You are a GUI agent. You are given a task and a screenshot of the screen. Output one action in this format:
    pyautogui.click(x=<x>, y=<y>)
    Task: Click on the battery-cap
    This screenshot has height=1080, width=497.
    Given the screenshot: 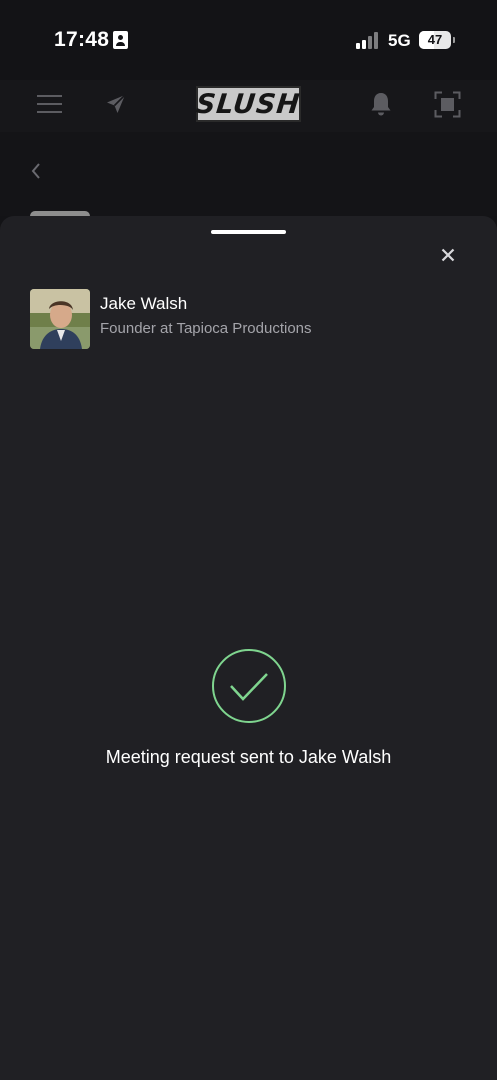 What is the action you would take?
    pyautogui.click(x=454, y=40)
    